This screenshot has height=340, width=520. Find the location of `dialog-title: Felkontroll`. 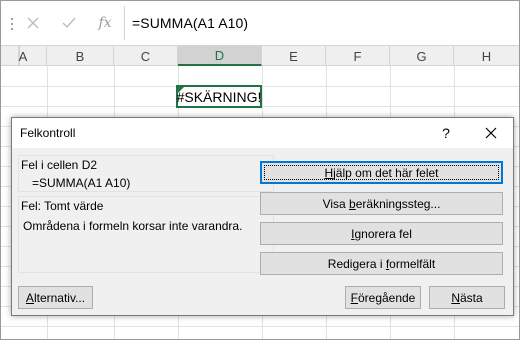

dialog-title: Felkontroll is located at coordinates (48, 133).